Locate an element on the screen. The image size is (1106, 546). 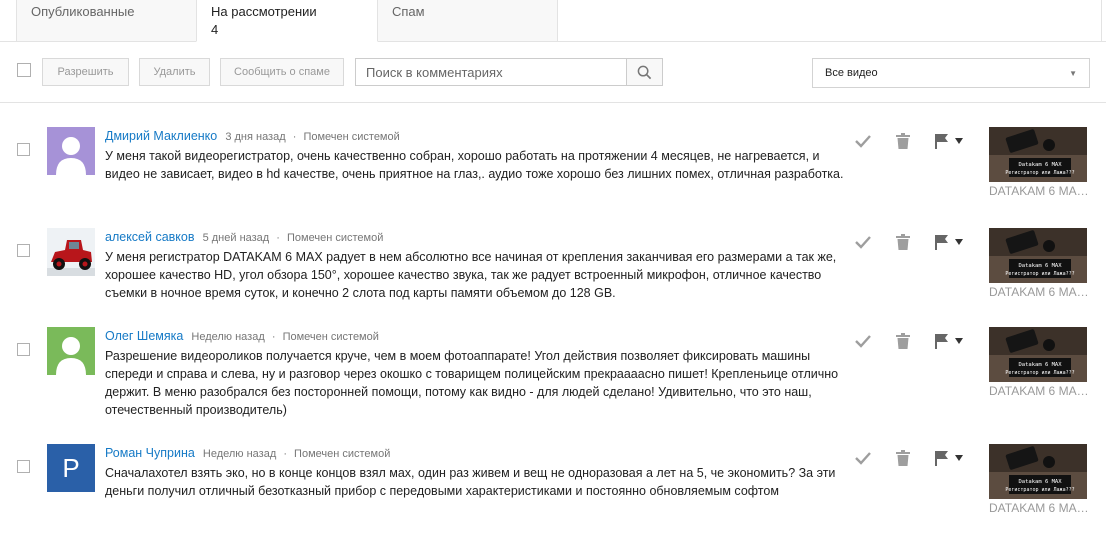
avatar: P is located at coordinates (71, 468).